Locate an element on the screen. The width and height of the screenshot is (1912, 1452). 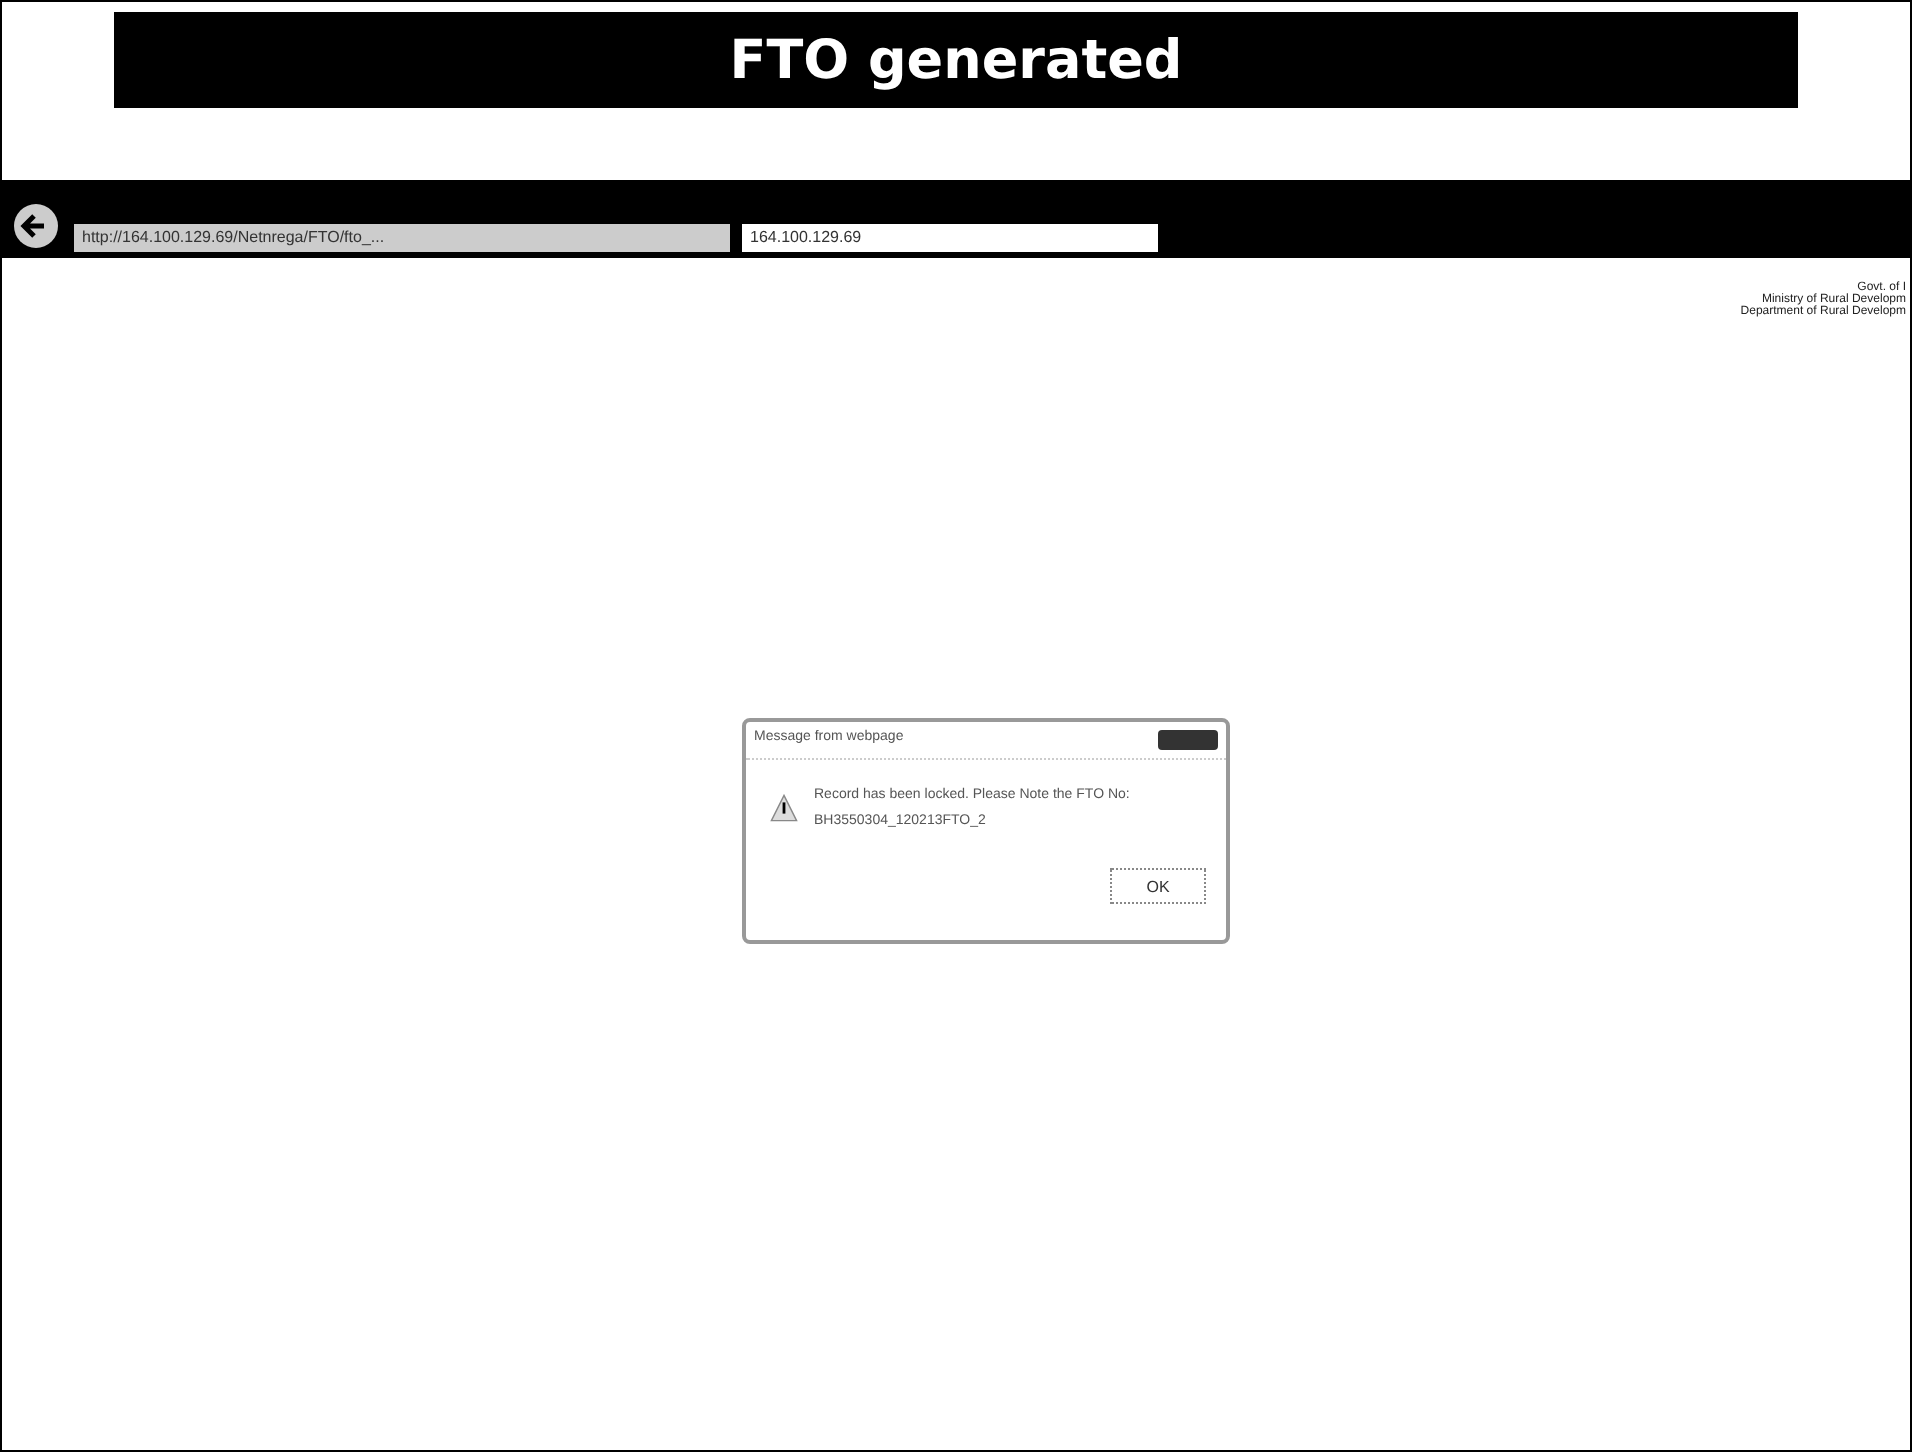
warning-icon is located at coordinates (784, 808).